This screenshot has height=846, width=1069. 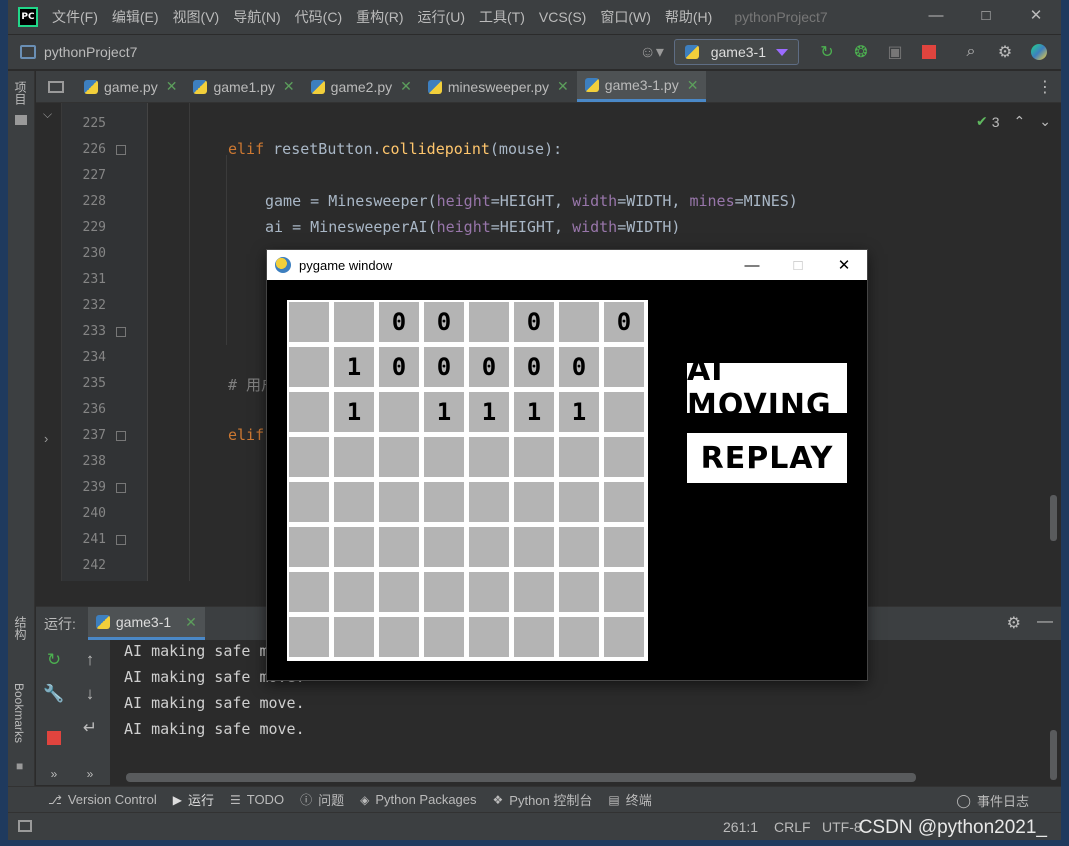 I want to click on debug-icon: ❂, so click(x=861, y=52).